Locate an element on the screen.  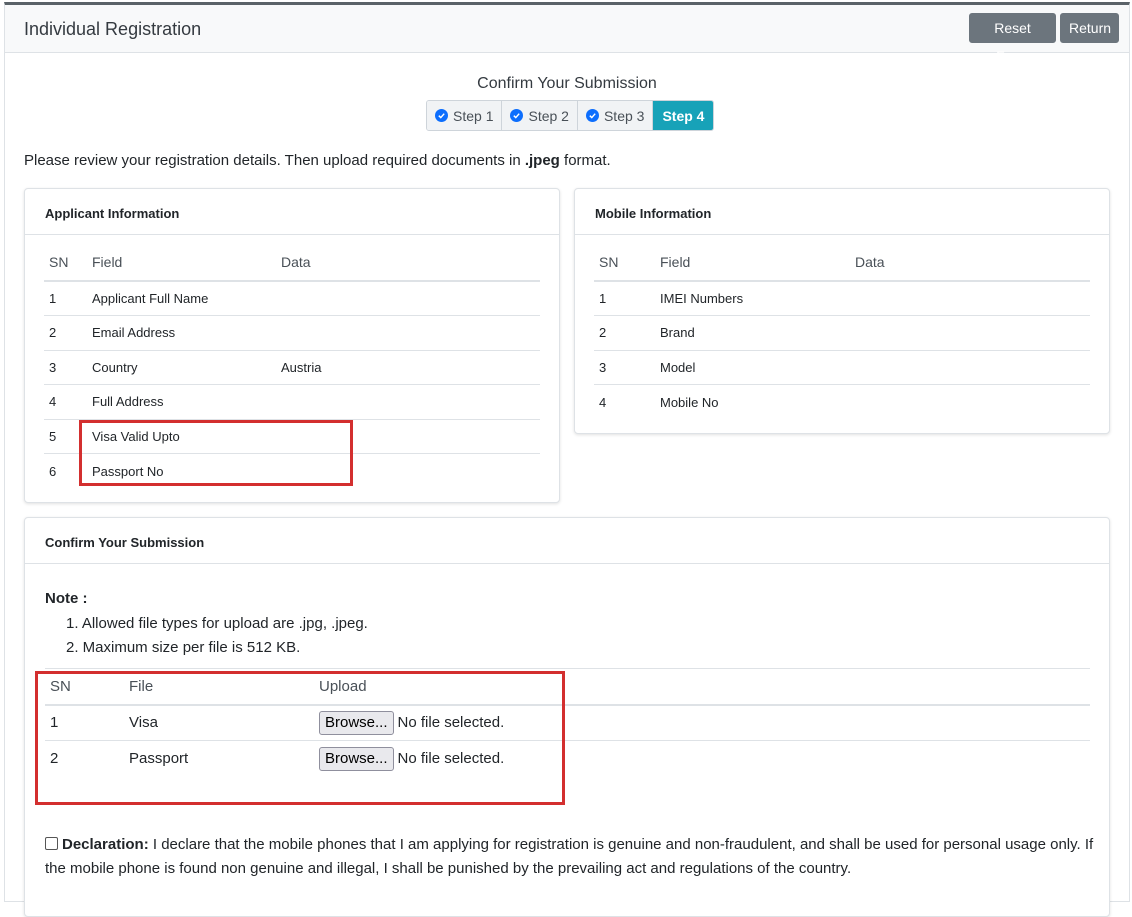
table-row: 4 Mobile No is located at coordinates (842, 402).